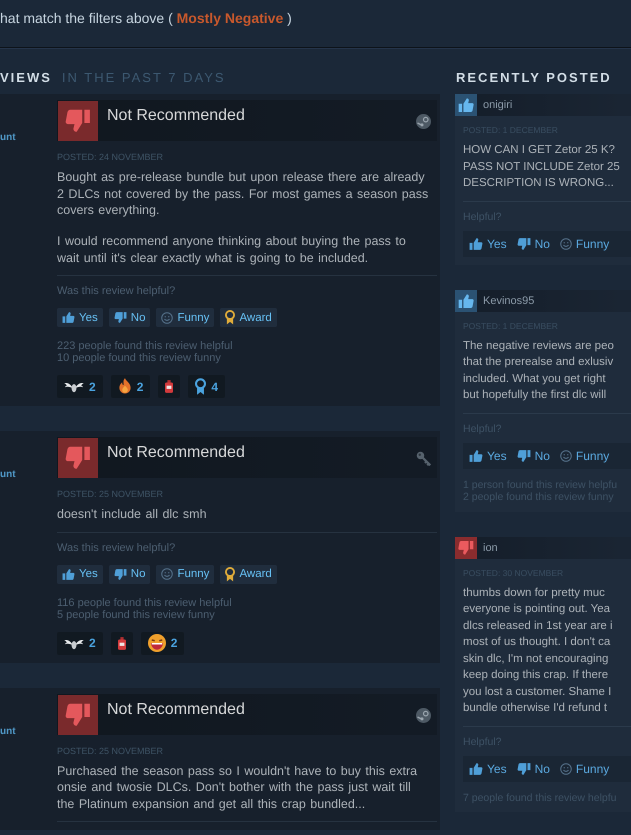  Describe the element at coordinates (538, 651) in the screenshot. I see `review-text: thumbs down for pretty muc everyone is pointing out. Yea dlcs released in 1st year are i most of us thought. I don't ca skin dlc, I'm not encouraging keep doing this crap. If there you lost a customer. Shame I bundle otherwise I'd refund t` at that location.